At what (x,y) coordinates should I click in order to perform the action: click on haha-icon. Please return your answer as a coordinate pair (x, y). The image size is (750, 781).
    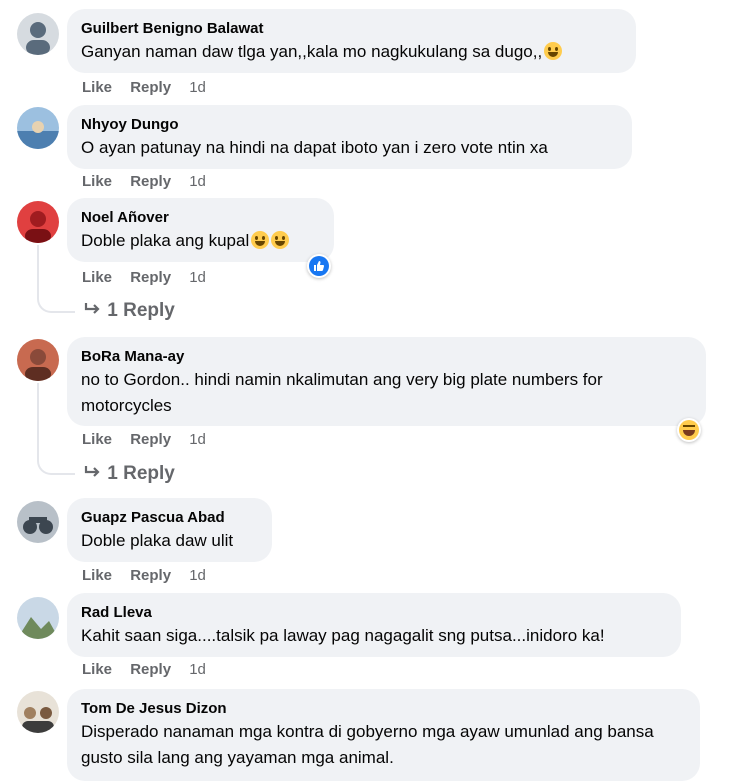
    Looking at the image, I should click on (689, 430).